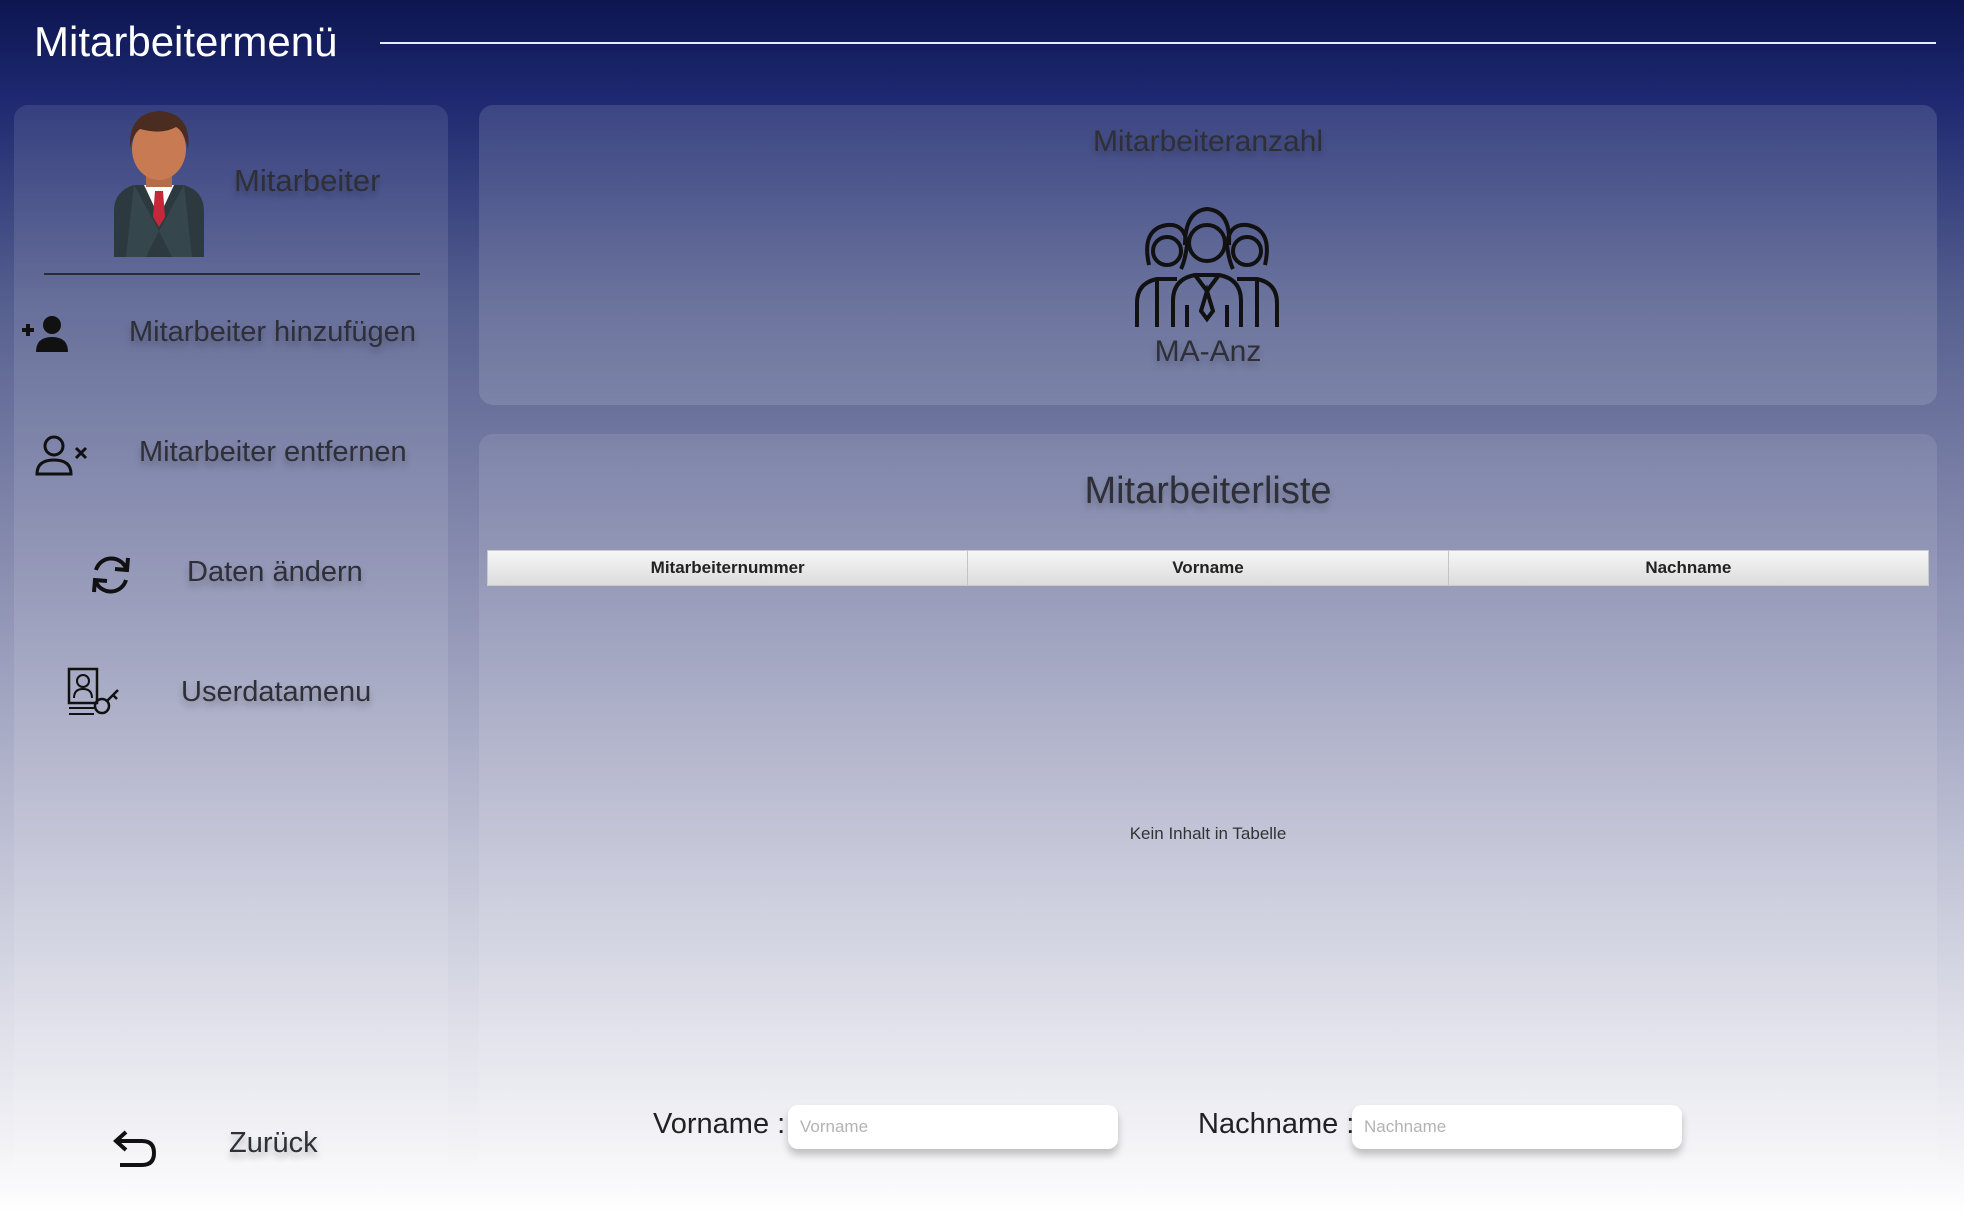  Describe the element at coordinates (61, 455) in the screenshot. I see `remove-user-icon` at that location.